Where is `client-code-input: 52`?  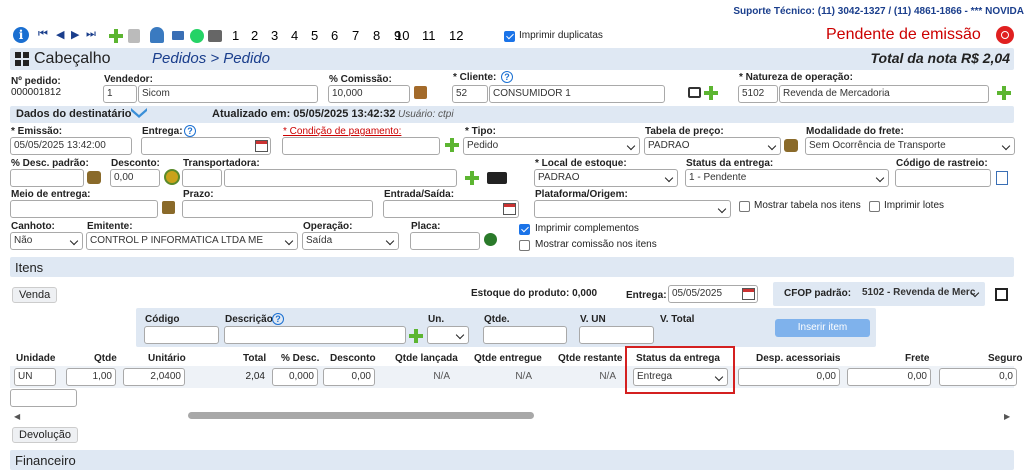
client-code-input: 52 is located at coordinates (470, 94).